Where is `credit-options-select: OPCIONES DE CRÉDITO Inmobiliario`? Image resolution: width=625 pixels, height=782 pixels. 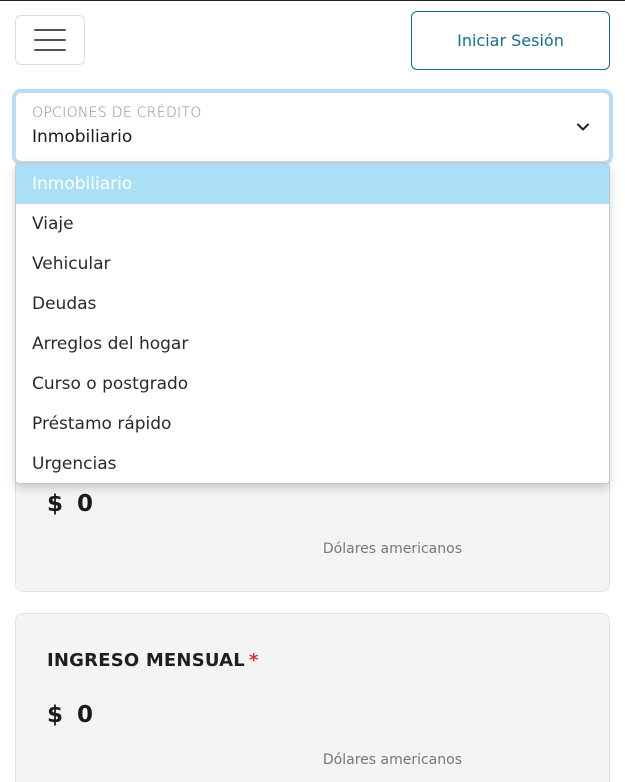 credit-options-select: OPCIONES DE CRÉDITO Inmobiliario is located at coordinates (312, 127).